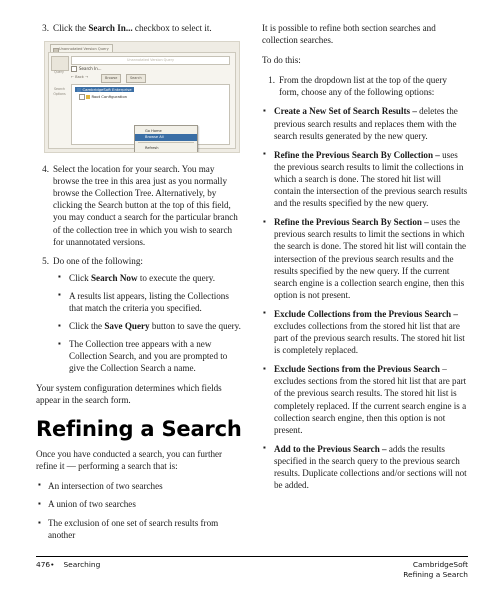 This screenshot has height=600, width=500. I want to click on figure-query-button, so click(60, 64).